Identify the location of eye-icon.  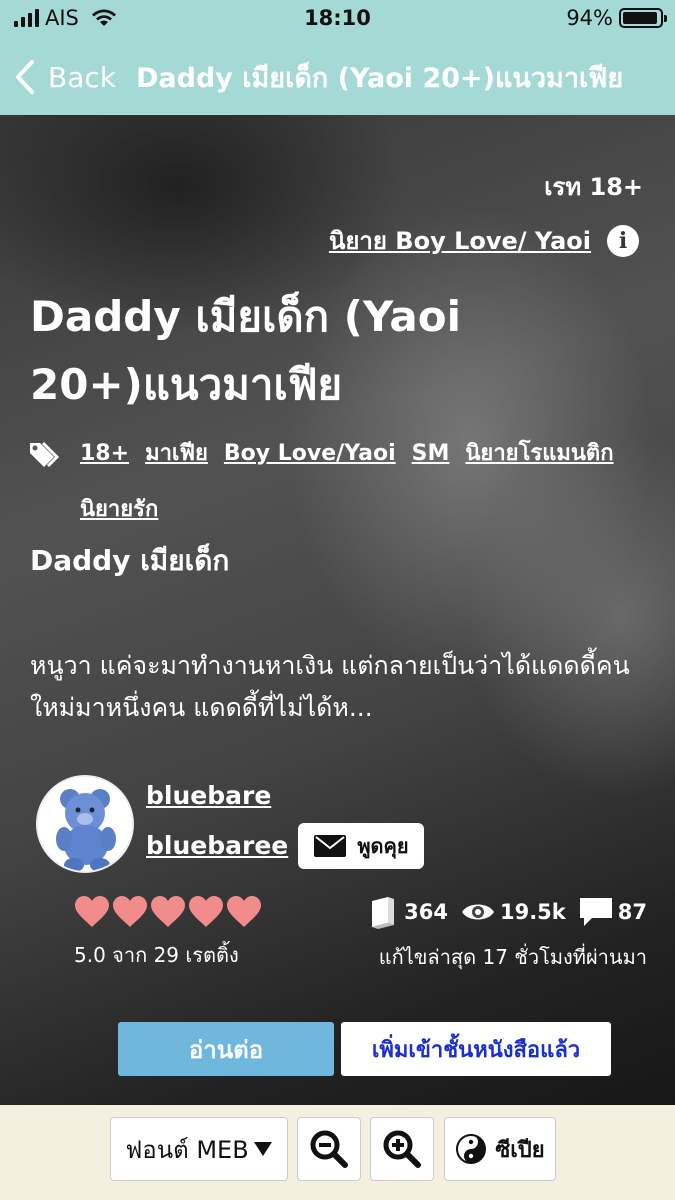
(477, 912).